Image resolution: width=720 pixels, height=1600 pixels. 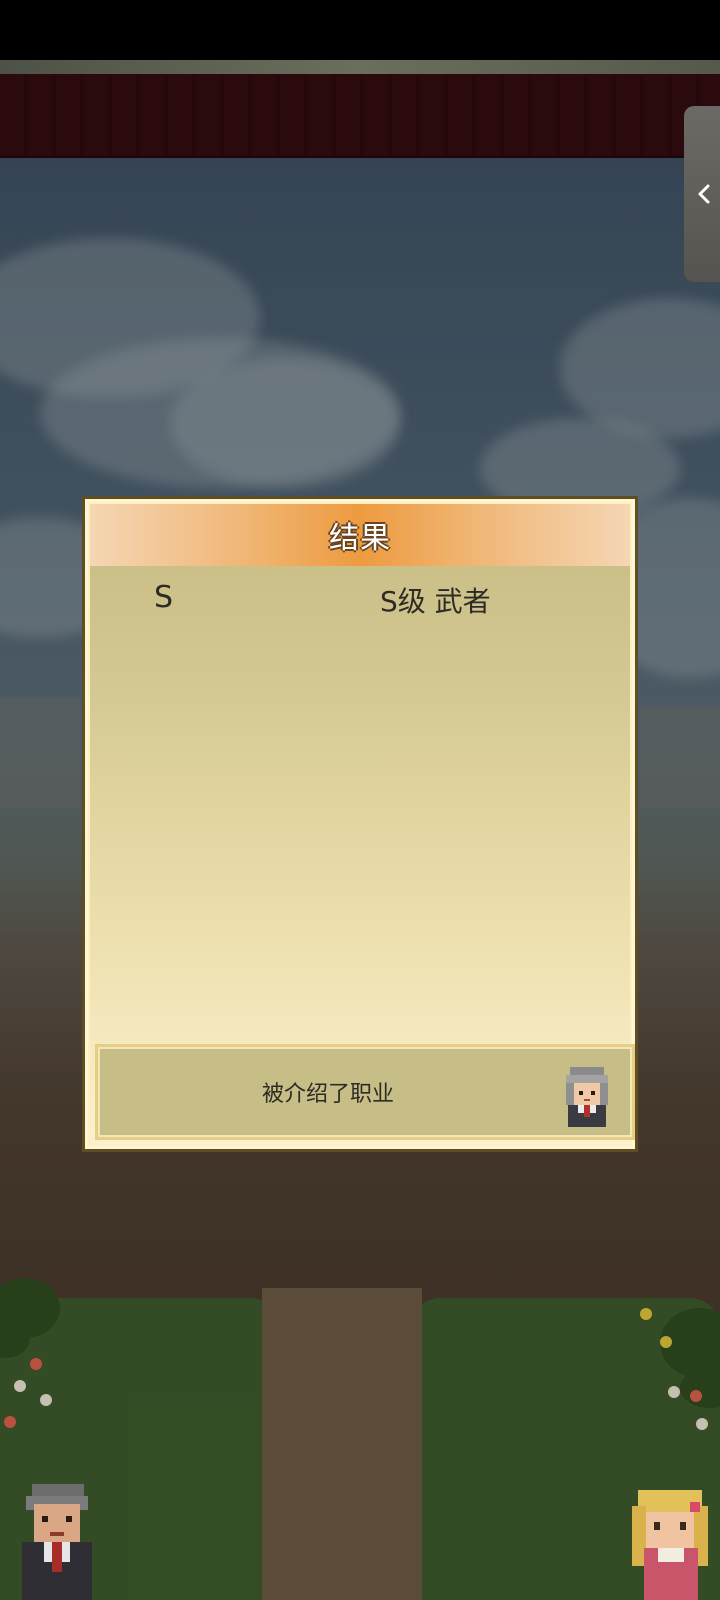 What do you see at coordinates (360, 30) in the screenshot?
I see `status-bar` at bounding box center [360, 30].